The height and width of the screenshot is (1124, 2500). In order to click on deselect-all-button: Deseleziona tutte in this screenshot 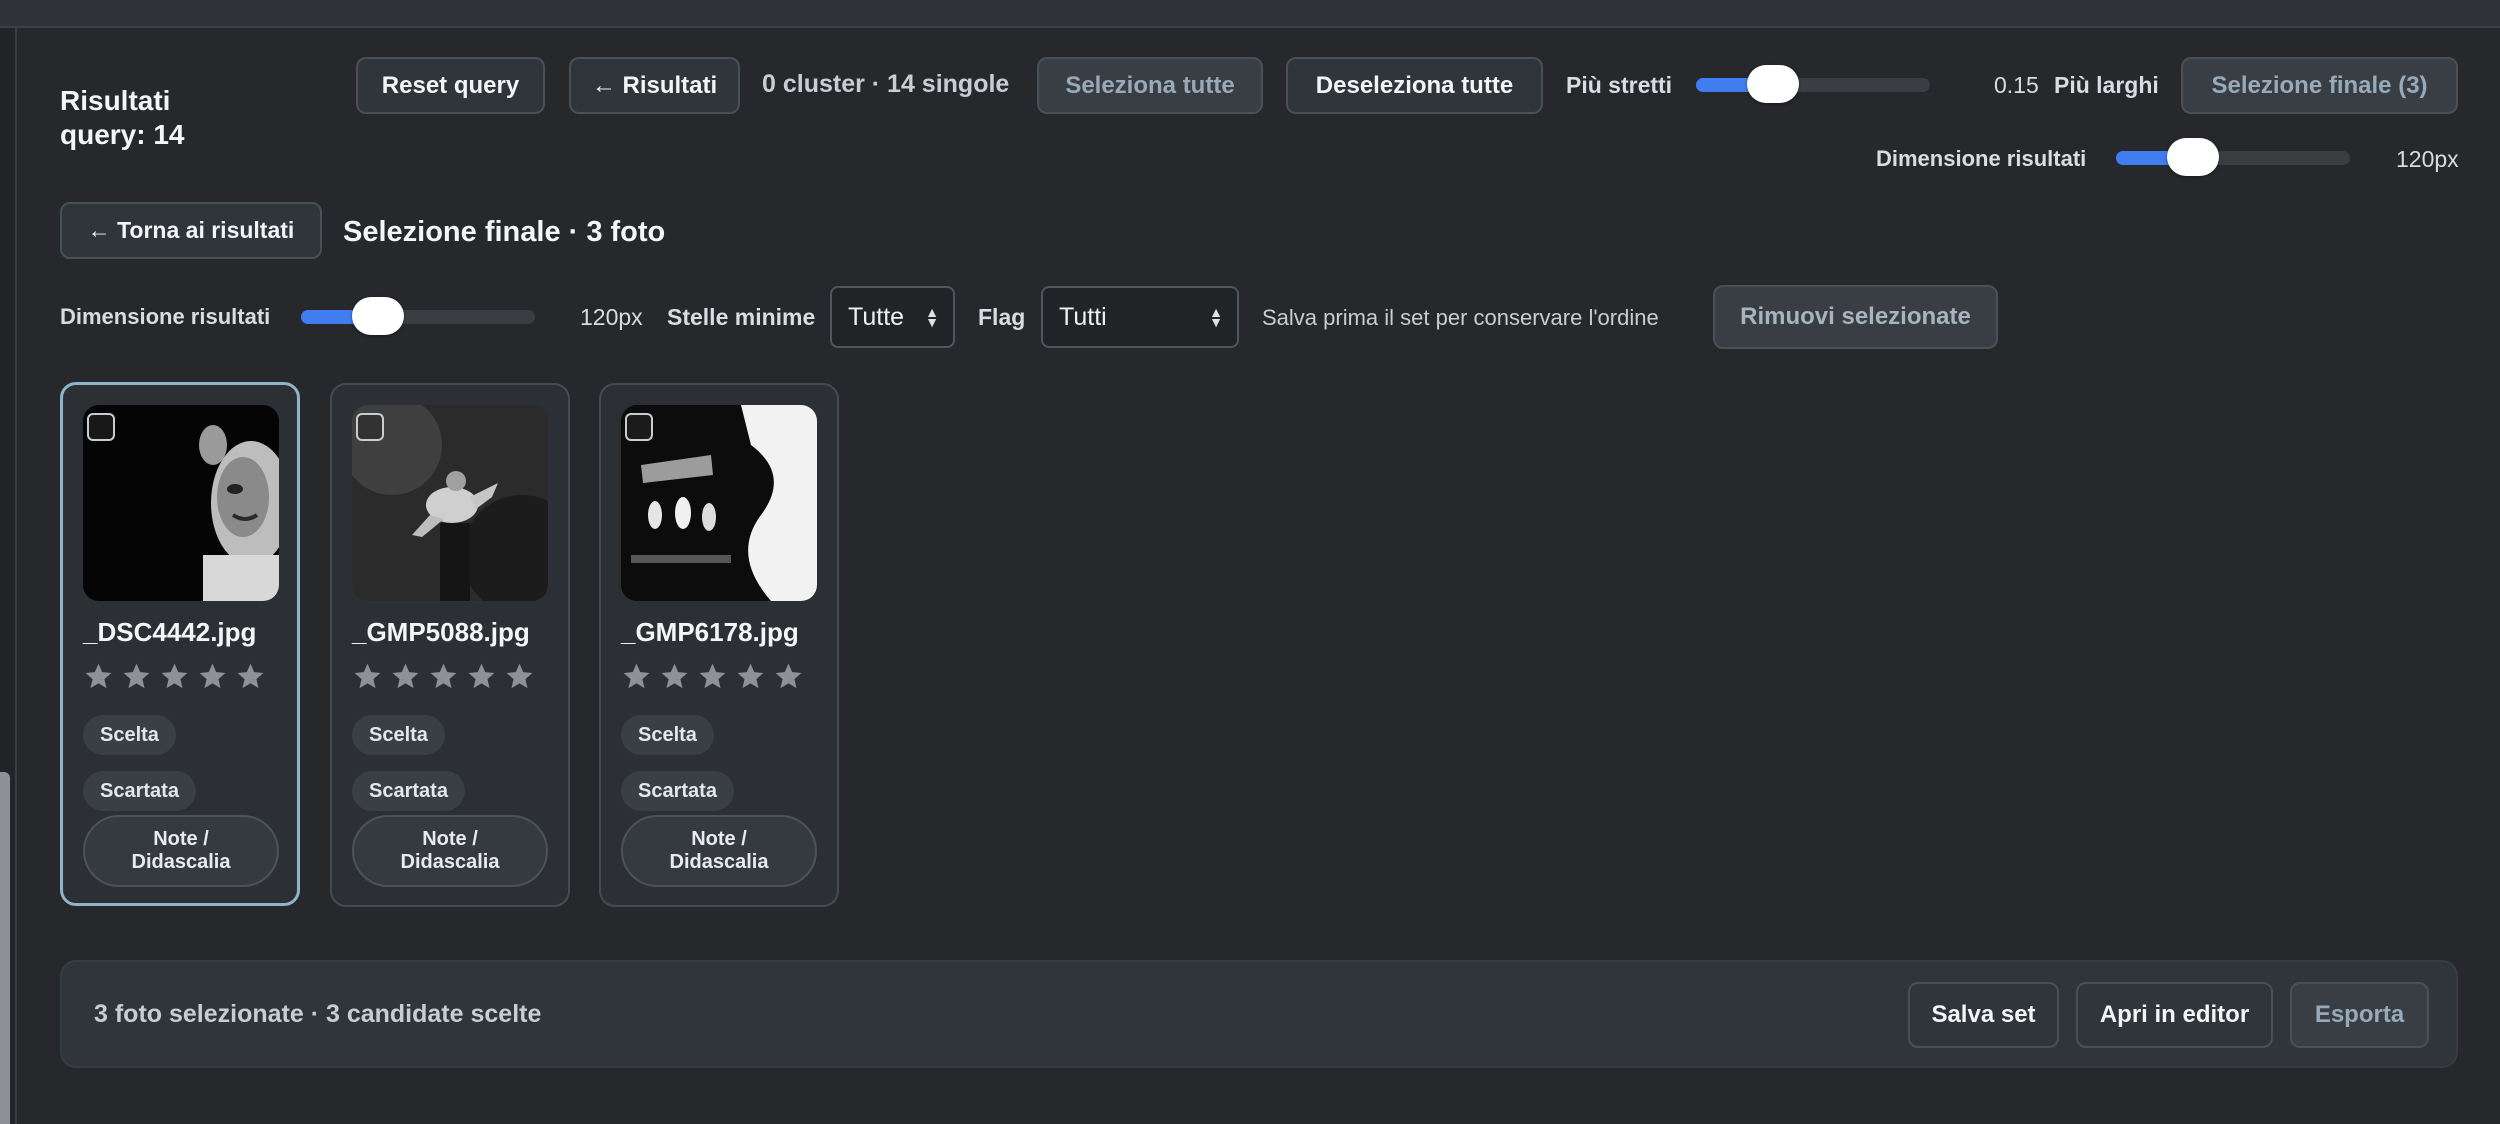, I will do `click(1414, 85)`.